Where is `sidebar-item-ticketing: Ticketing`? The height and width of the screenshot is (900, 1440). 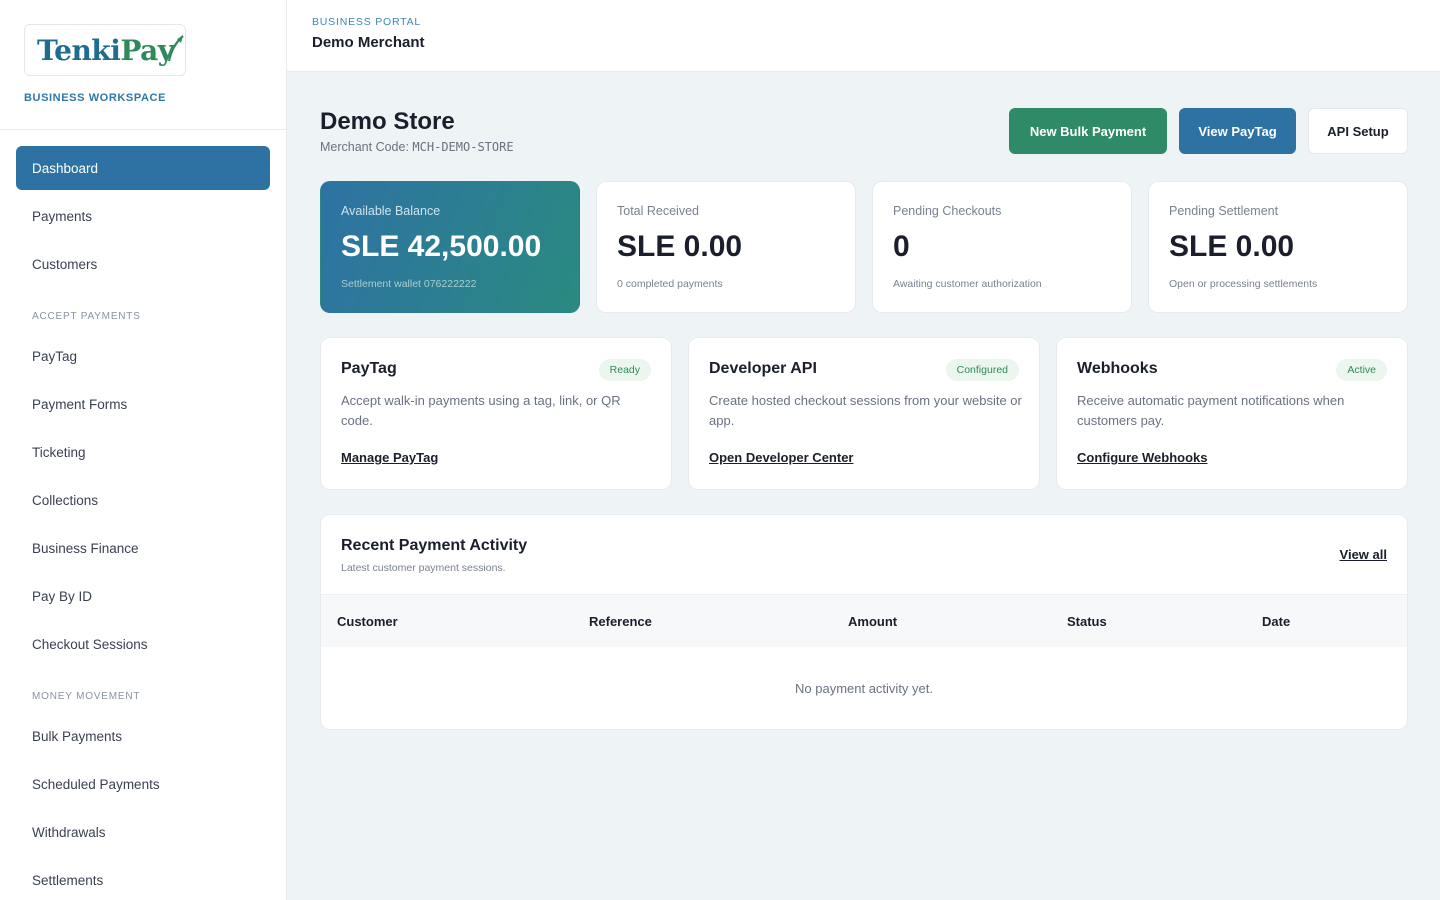 sidebar-item-ticketing: Ticketing is located at coordinates (143, 452).